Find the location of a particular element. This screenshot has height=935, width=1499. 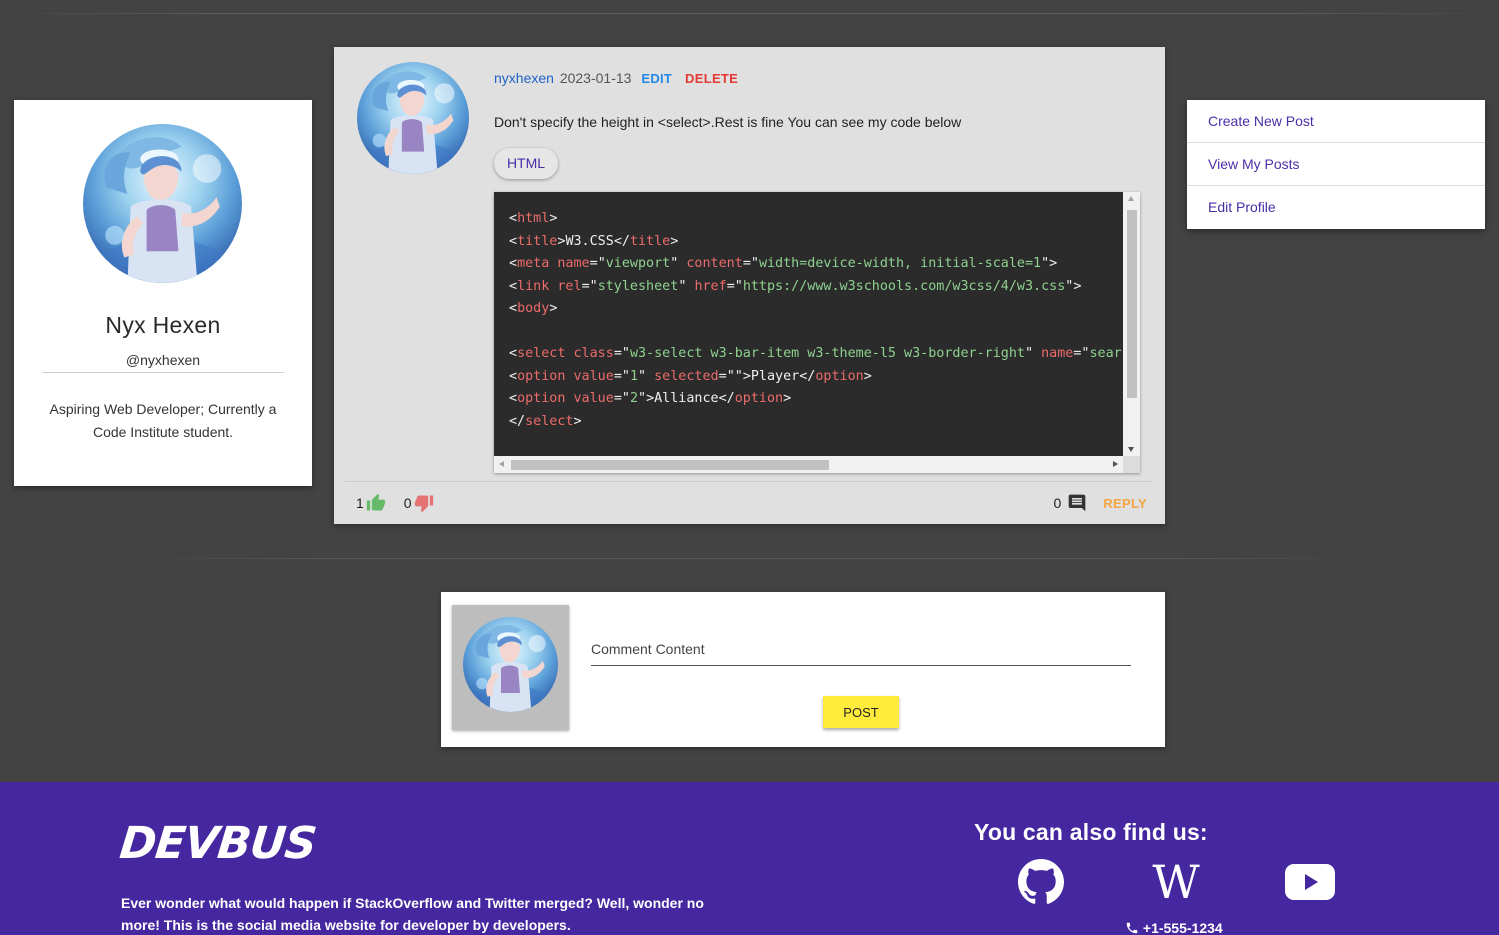

vertical-scroll-thumb is located at coordinates (1132, 304).